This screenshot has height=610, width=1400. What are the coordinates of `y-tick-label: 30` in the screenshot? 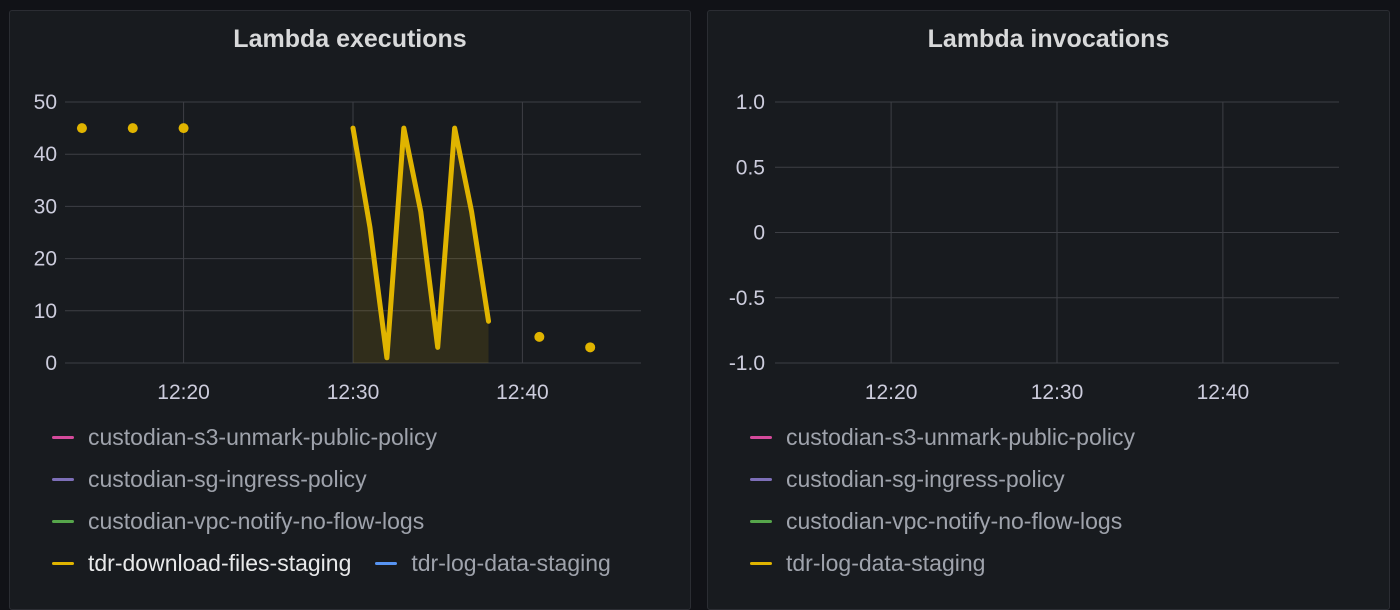 It's located at (45, 206).